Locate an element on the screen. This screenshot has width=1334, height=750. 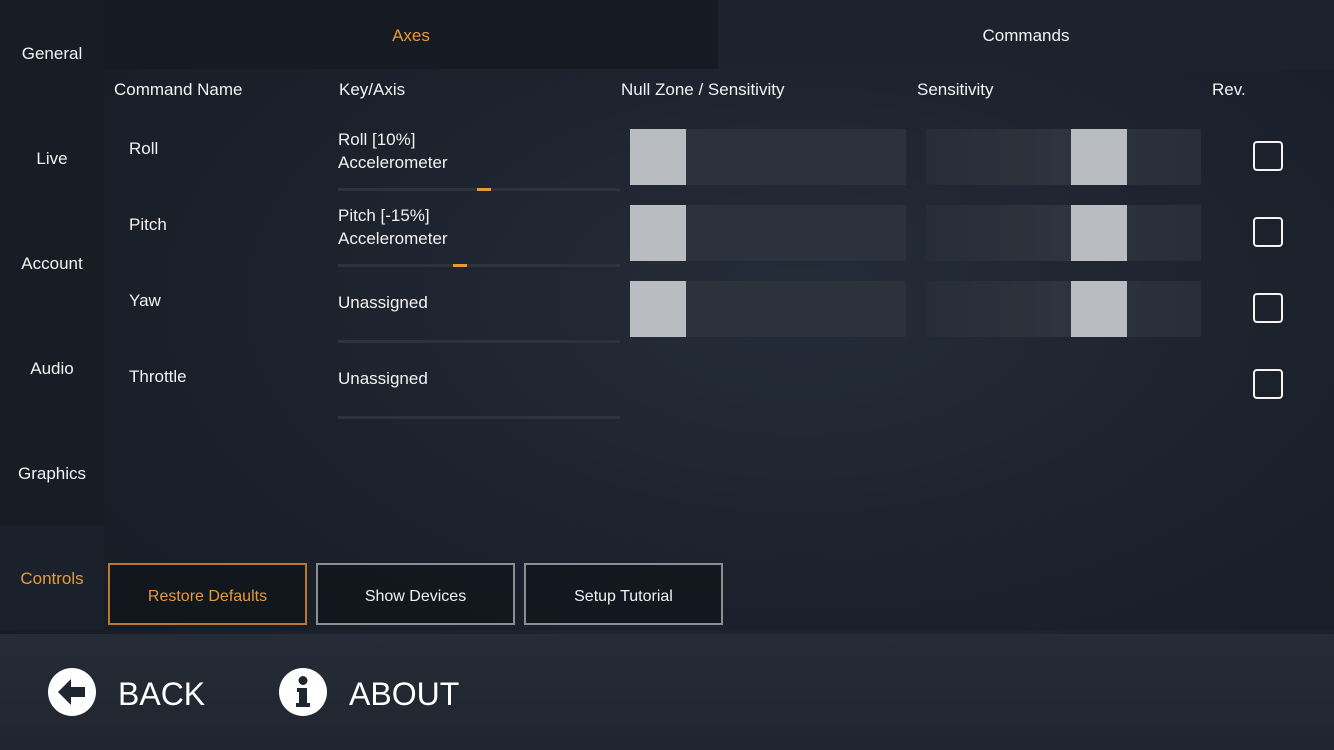
back-label: BACK is located at coordinates (162, 694).